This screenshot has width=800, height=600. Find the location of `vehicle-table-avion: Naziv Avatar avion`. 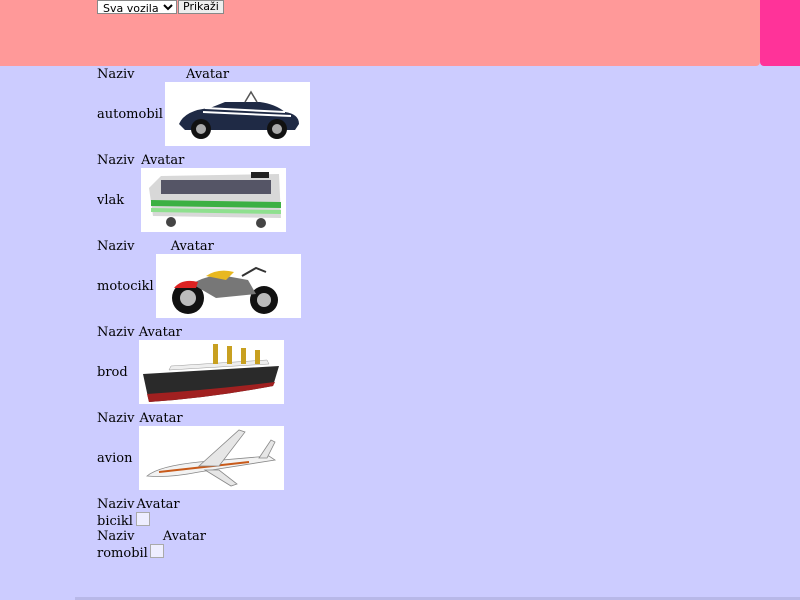

vehicle-table-avion: Naziv Avatar avion is located at coordinates (190, 450).